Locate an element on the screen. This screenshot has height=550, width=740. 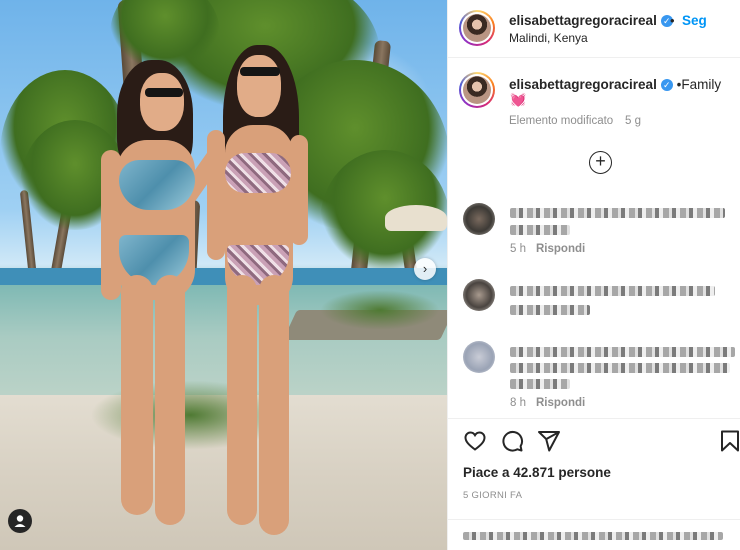
caption-age: 5 g is located at coordinates (633, 121).